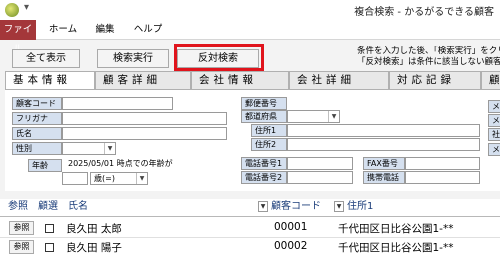 This screenshot has width=500, height=260. What do you see at coordinates (264, 177) in the screenshot?
I see `phone2-label: 電話番号2` at bounding box center [264, 177].